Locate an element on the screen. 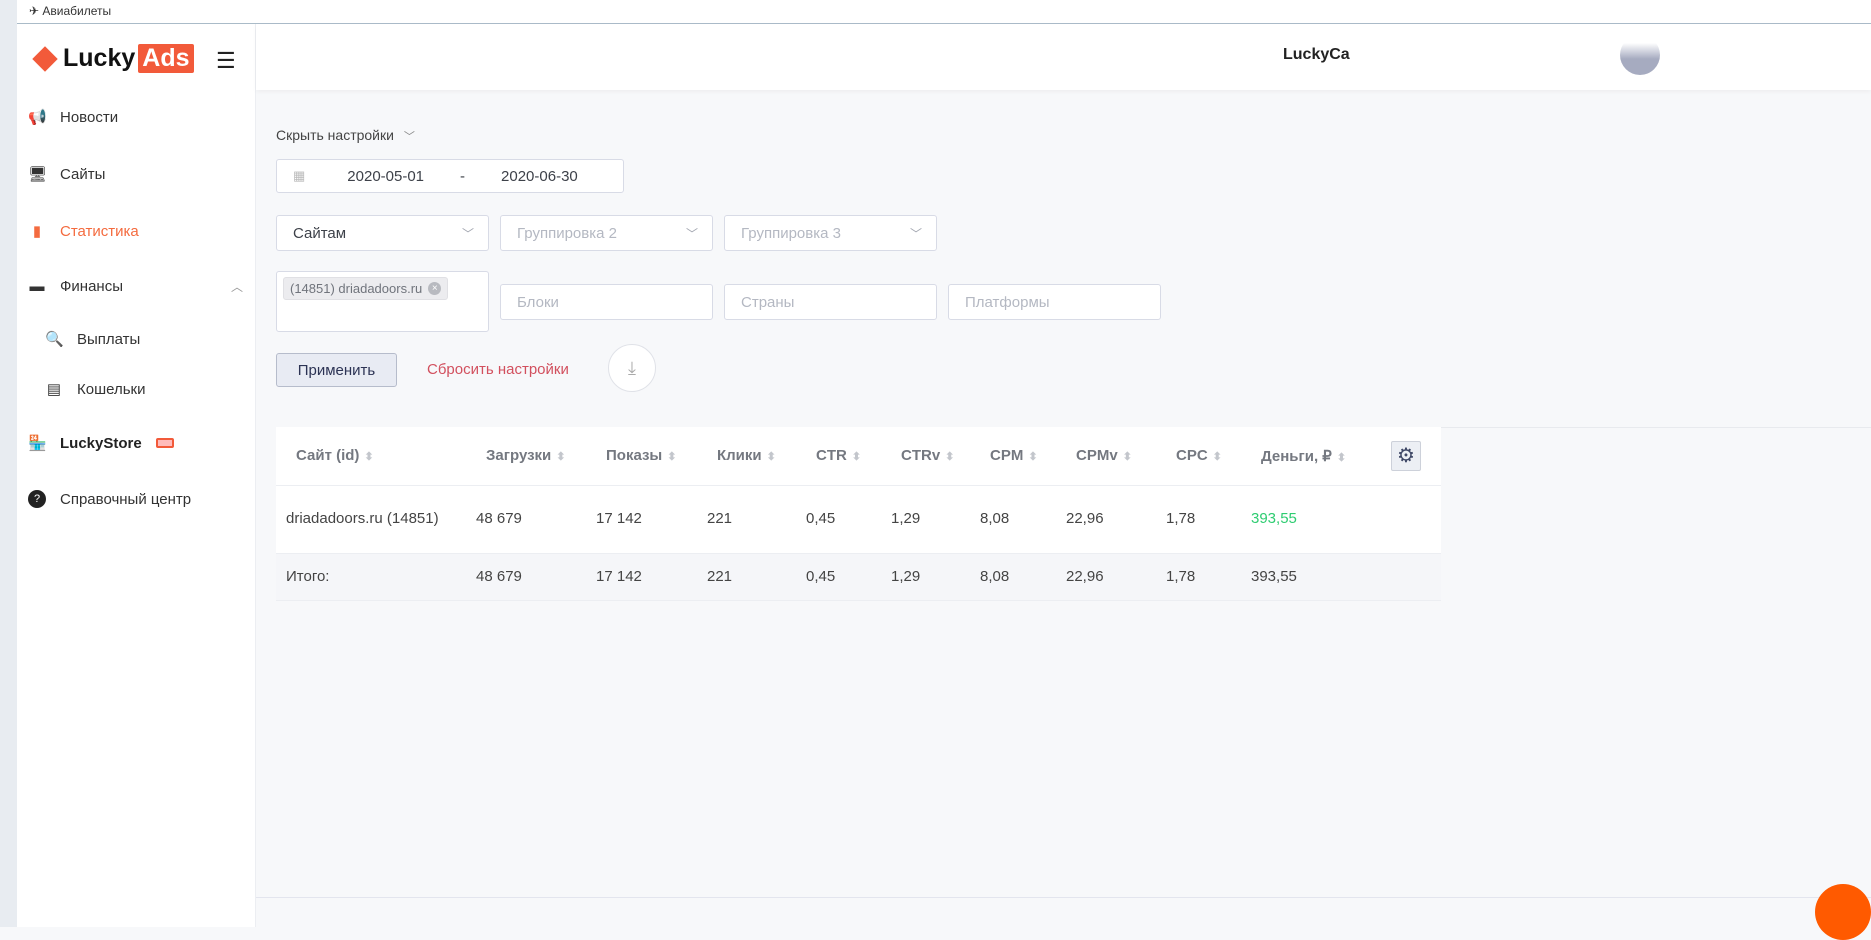 The width and height of the screenshot is (1871, 940). column-header: Деньги, ₽ ⬍ is located at coordinates (1303, 456).